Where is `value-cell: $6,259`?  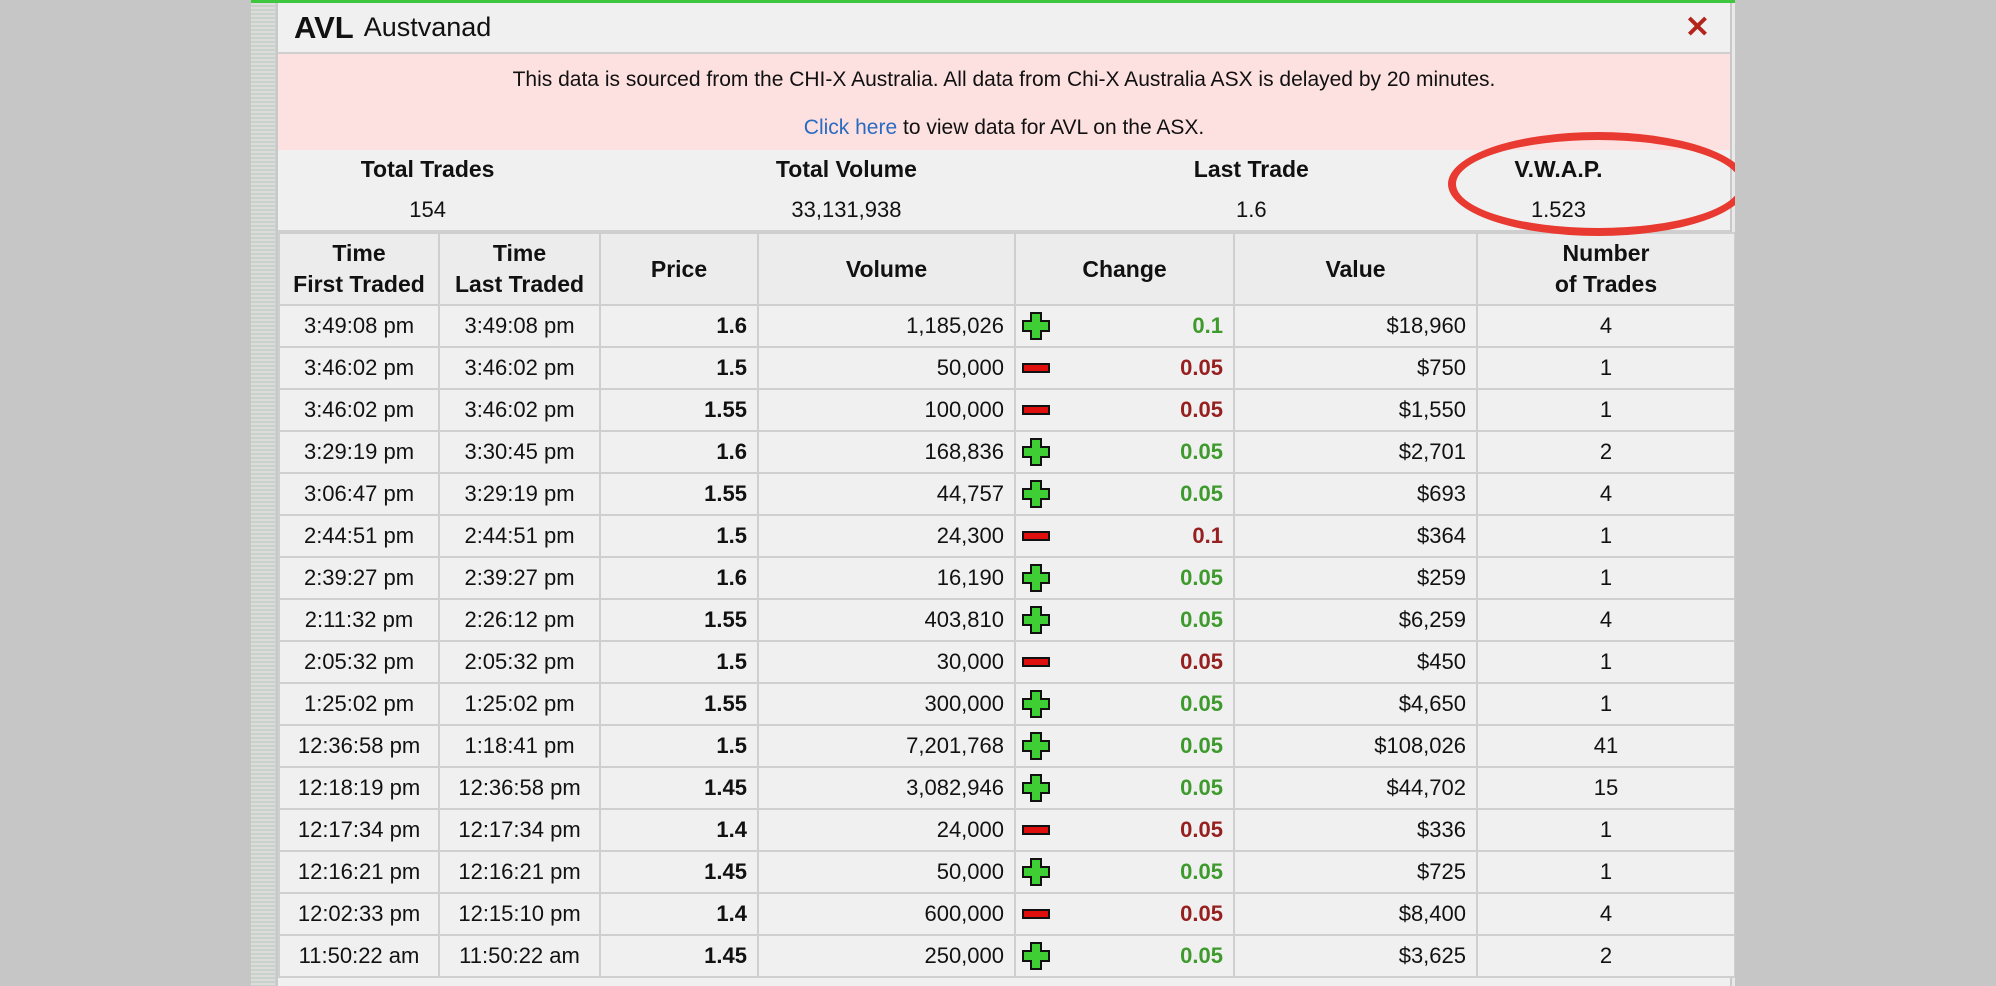 value-cell: $6,259 is located at coordinates (1355, 620).